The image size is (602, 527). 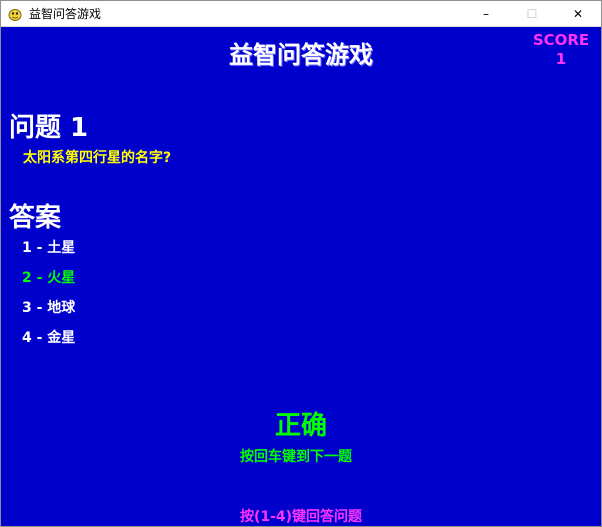 What do you see at coordinates (48, 337) in the screenshot?
I see `answer-option-4: 4 - 金星` at bounding box center [48, 337].